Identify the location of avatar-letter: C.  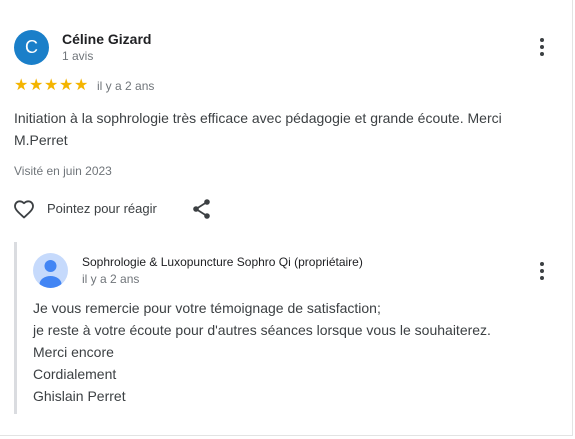
(31, 47).